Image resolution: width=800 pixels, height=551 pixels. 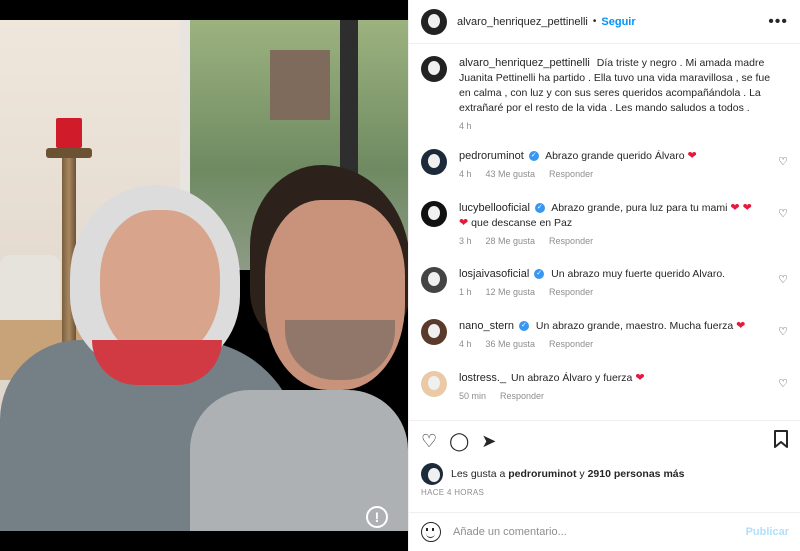 What do you see at coordinates (767, 532) in the screenshot?
I see `publish-button: Publicar` at bounding box center [767, 532].